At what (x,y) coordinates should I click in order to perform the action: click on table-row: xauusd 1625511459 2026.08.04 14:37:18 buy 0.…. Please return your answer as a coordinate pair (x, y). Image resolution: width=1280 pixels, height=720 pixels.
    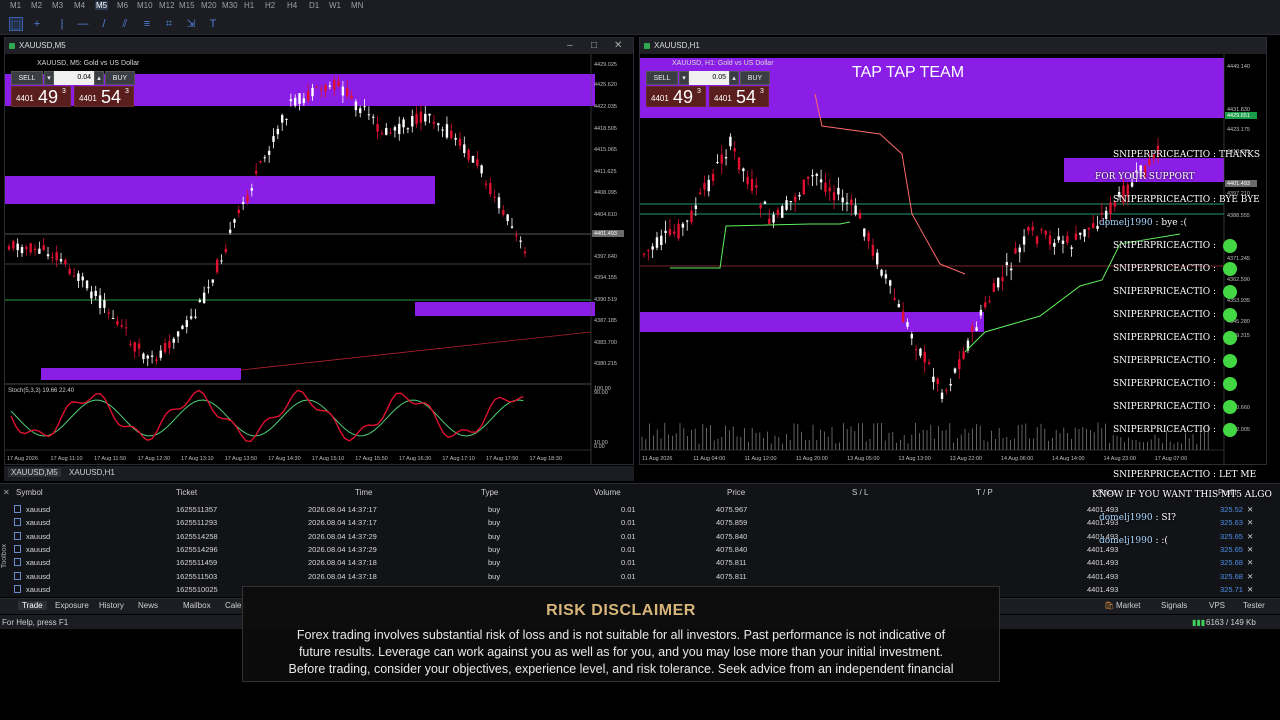
    Looking at the image, I should click on (639, 562).